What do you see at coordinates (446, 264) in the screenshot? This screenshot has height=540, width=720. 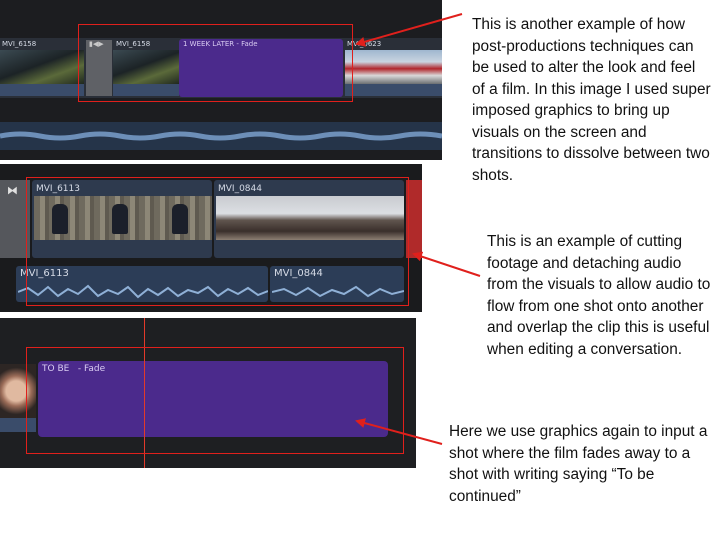 I see `arrow` at bounding box center [446, 264].